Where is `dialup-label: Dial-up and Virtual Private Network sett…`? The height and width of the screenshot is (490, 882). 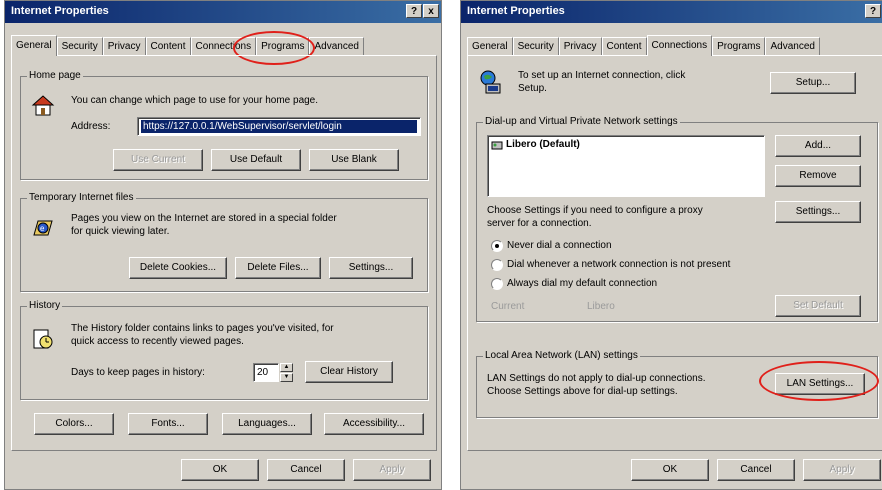 dialup-label: Dial-up and Virtual Private Network sett… is located at coordinates (581, 121).